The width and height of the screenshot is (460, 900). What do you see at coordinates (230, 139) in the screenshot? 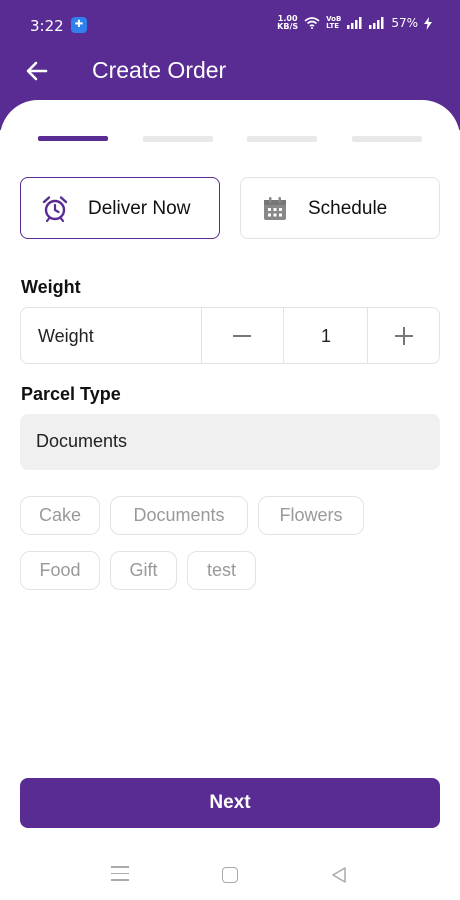
I see `step-indicator` at bounding box center [230, 139].